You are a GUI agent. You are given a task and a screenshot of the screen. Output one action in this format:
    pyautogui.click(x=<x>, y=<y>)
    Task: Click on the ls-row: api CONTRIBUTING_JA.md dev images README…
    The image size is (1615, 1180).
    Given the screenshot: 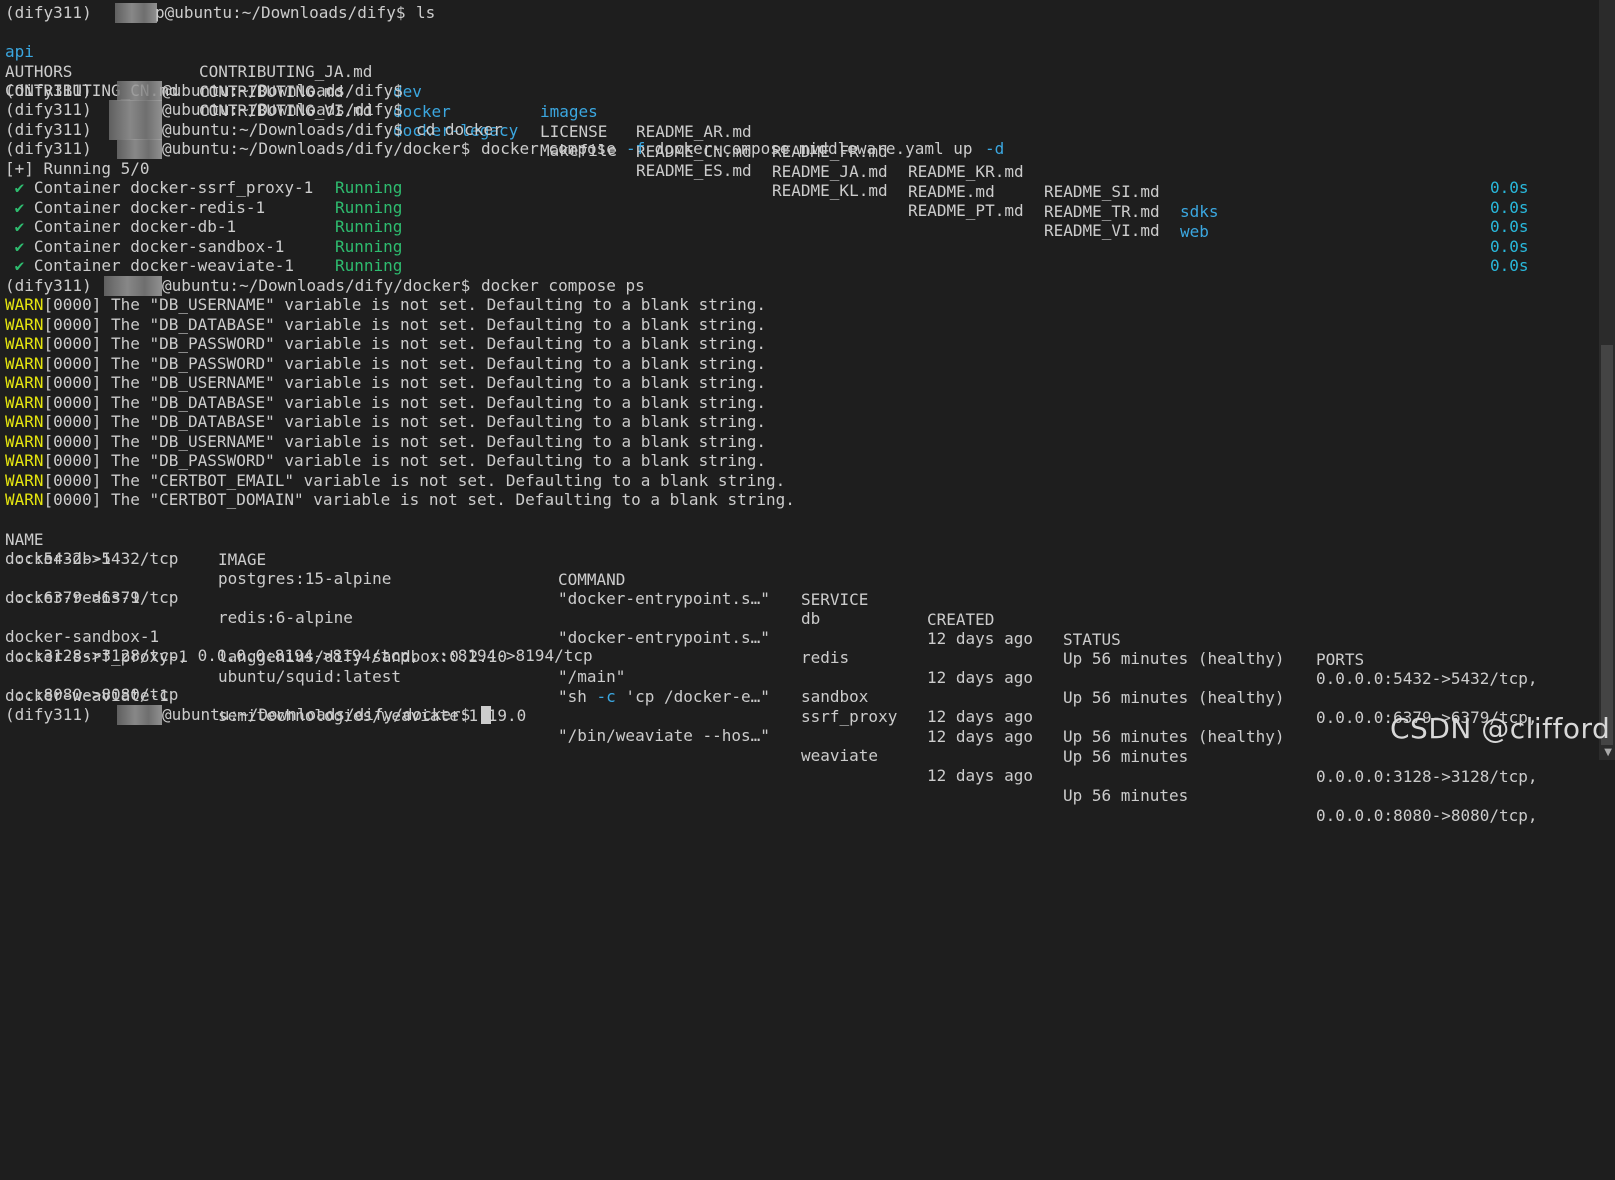 What is the action you would take?
    pyautogui.click(x=705, y=121)
    